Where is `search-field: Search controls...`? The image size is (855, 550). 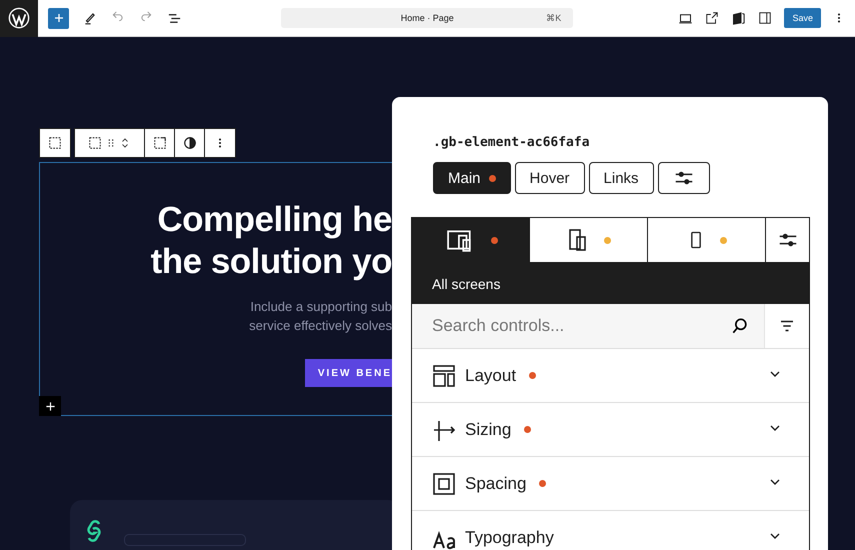 search-field: Search controls... is located at coordinates (588, 326).